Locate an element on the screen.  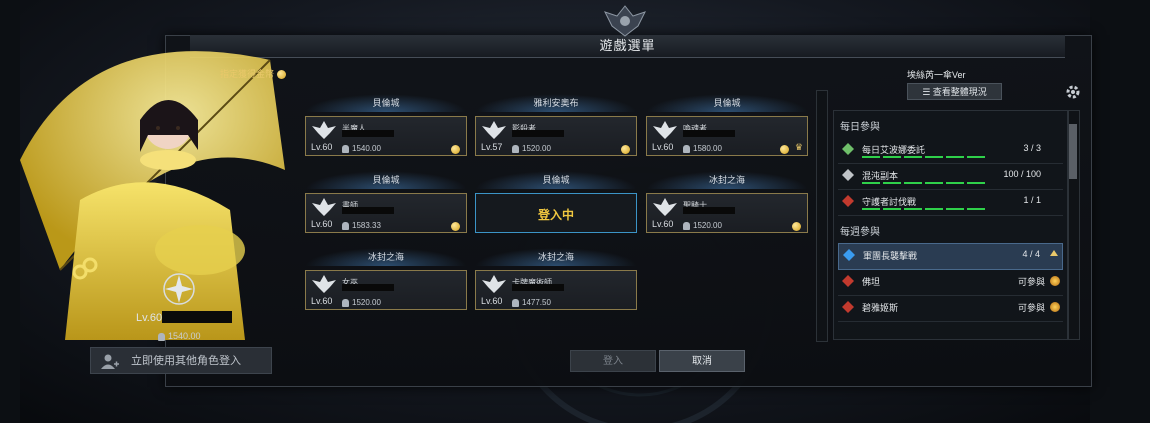
selected-item-level: 1540.00 is located at coordinates (179, 336).